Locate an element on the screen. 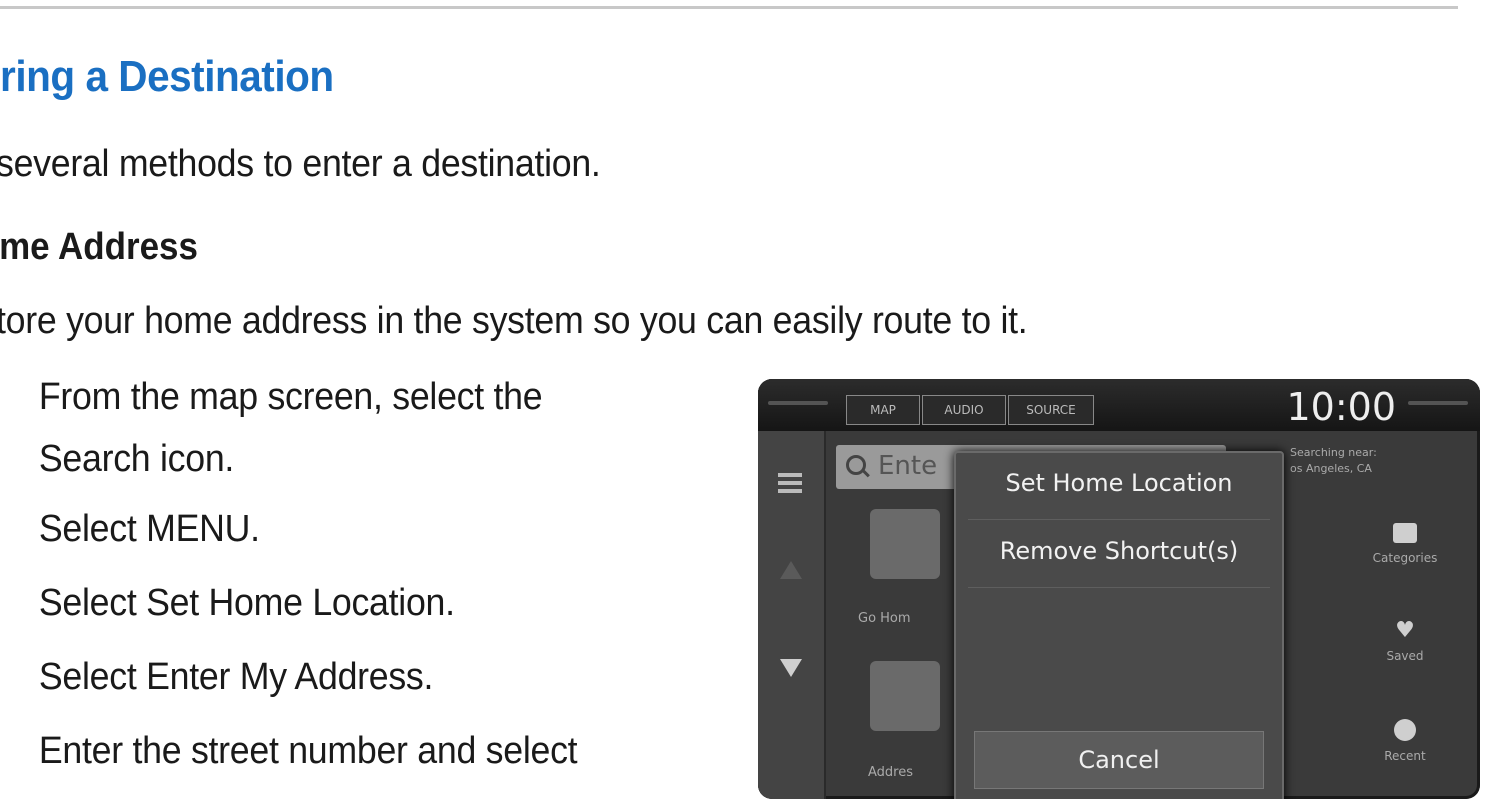 This screenshot has width=1493, height=799. home-icon is located at coordinates (905, 544).